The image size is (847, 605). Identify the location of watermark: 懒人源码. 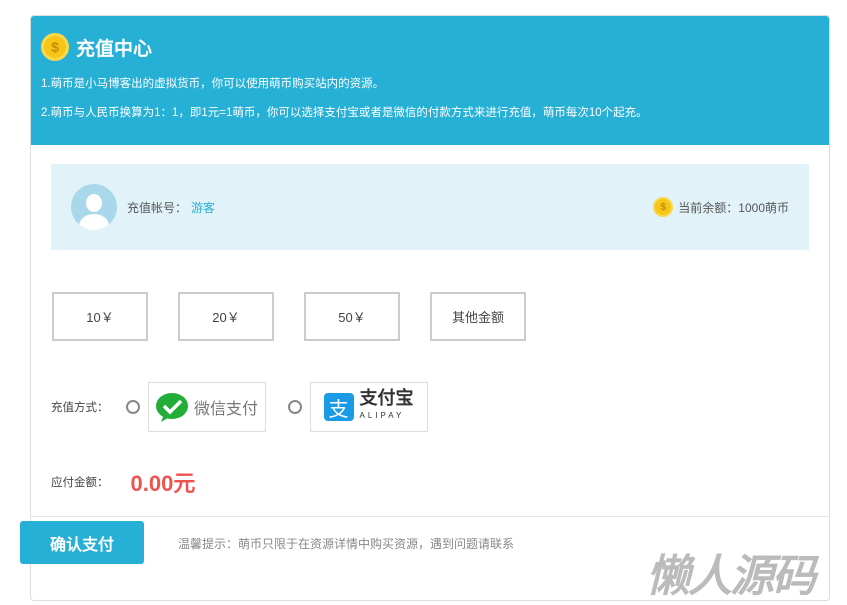
(731, 576).